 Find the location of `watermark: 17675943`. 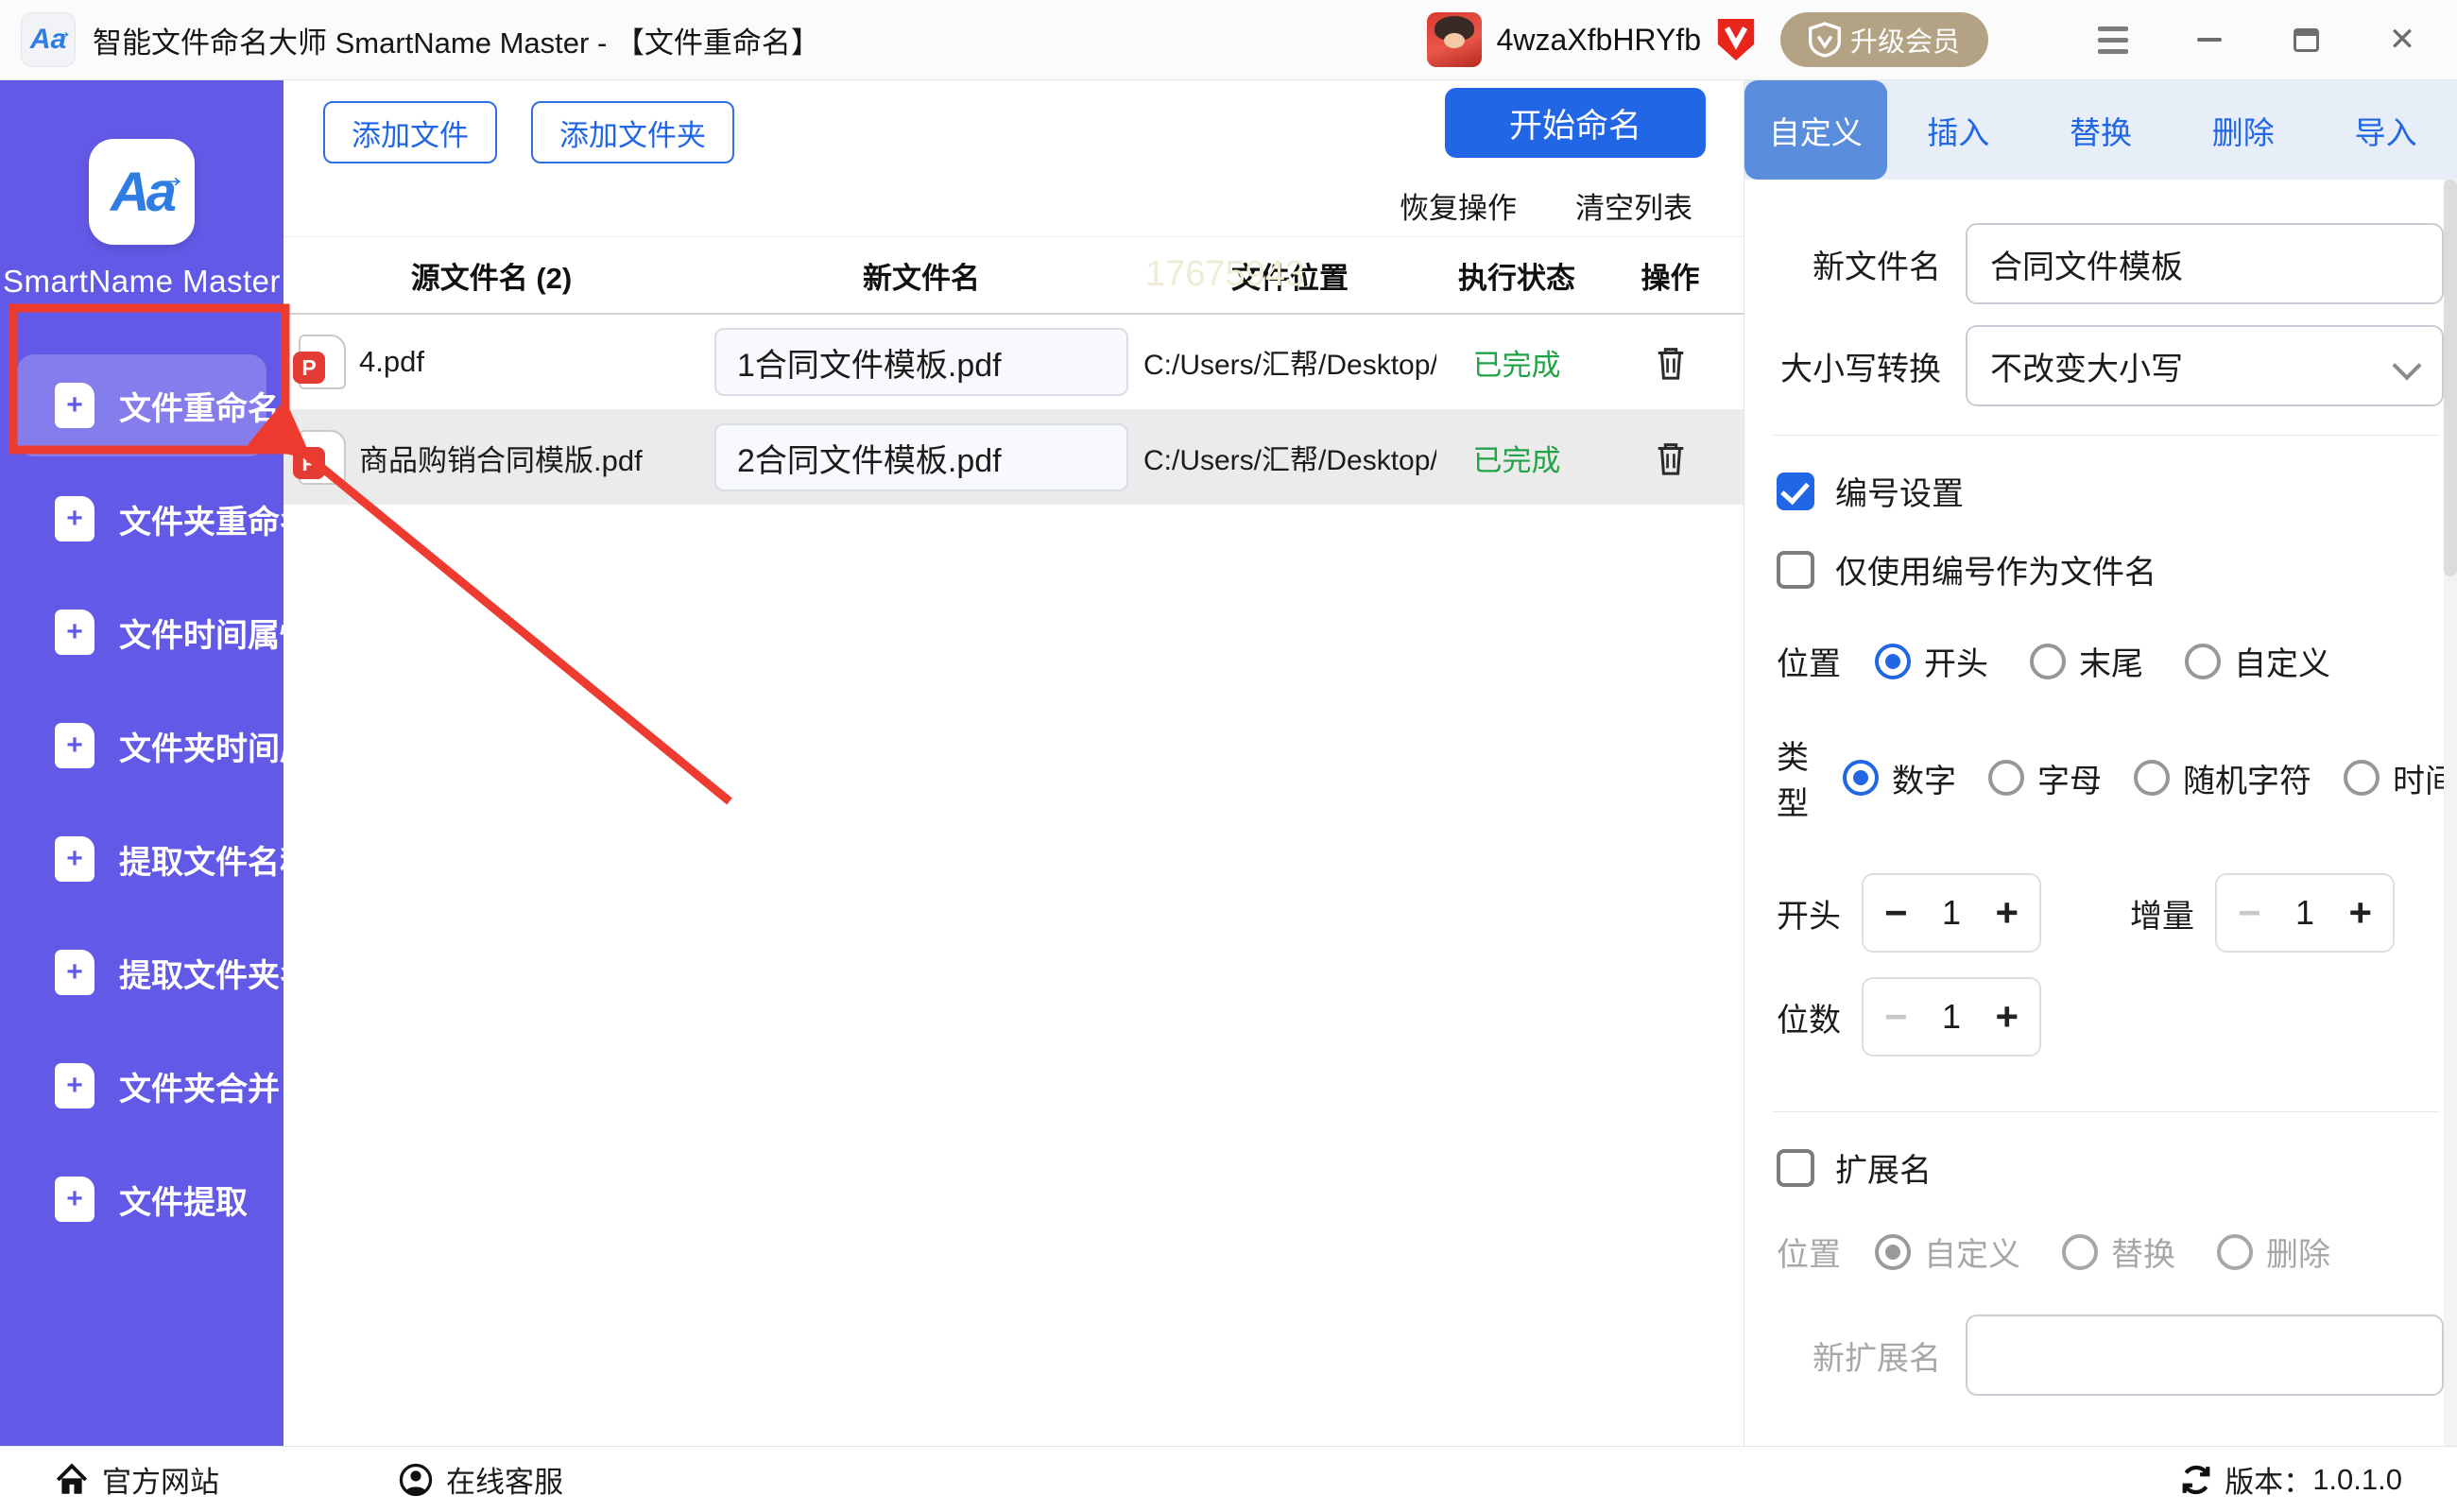

watermark: 17675943 is located at coordinates (1225, 274).